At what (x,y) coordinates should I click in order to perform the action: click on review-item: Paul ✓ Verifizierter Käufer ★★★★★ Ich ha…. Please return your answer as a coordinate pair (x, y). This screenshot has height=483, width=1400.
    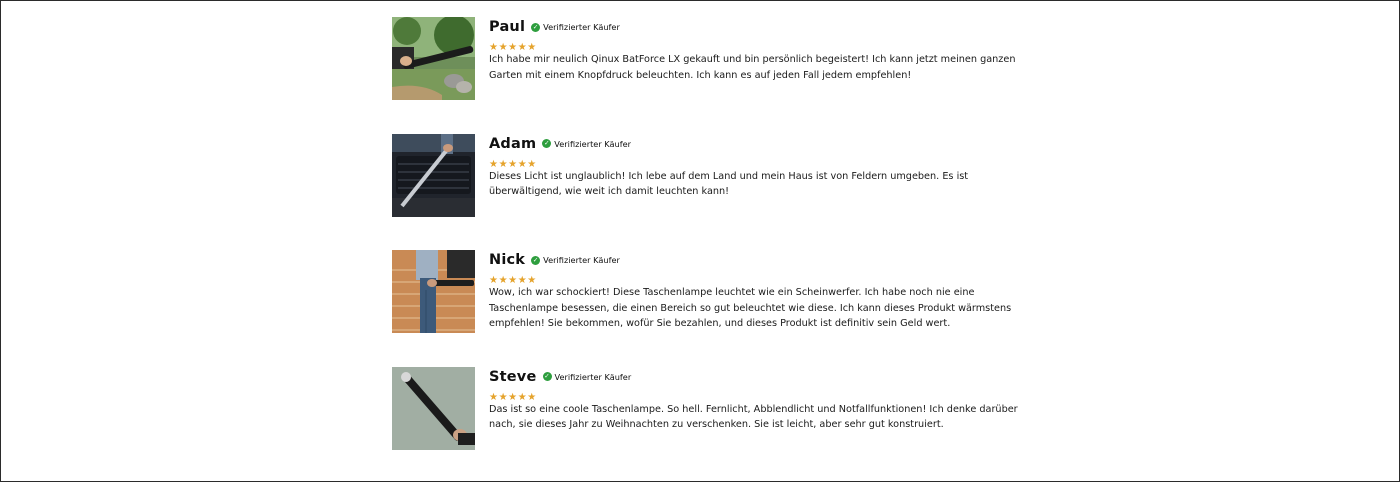
    Looking at the image, I should click on (712, 75).